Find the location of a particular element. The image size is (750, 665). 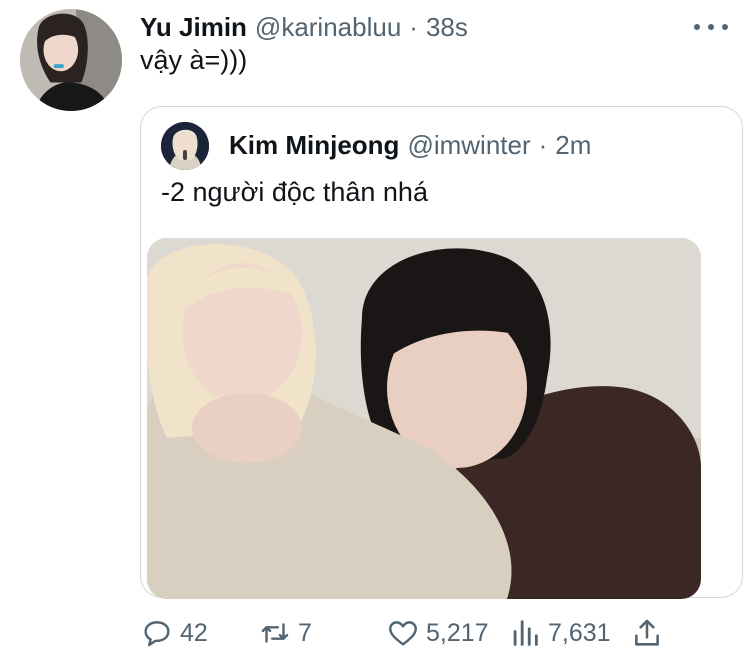

author-name: Yu Jimin is located at coordinates (193, 27).